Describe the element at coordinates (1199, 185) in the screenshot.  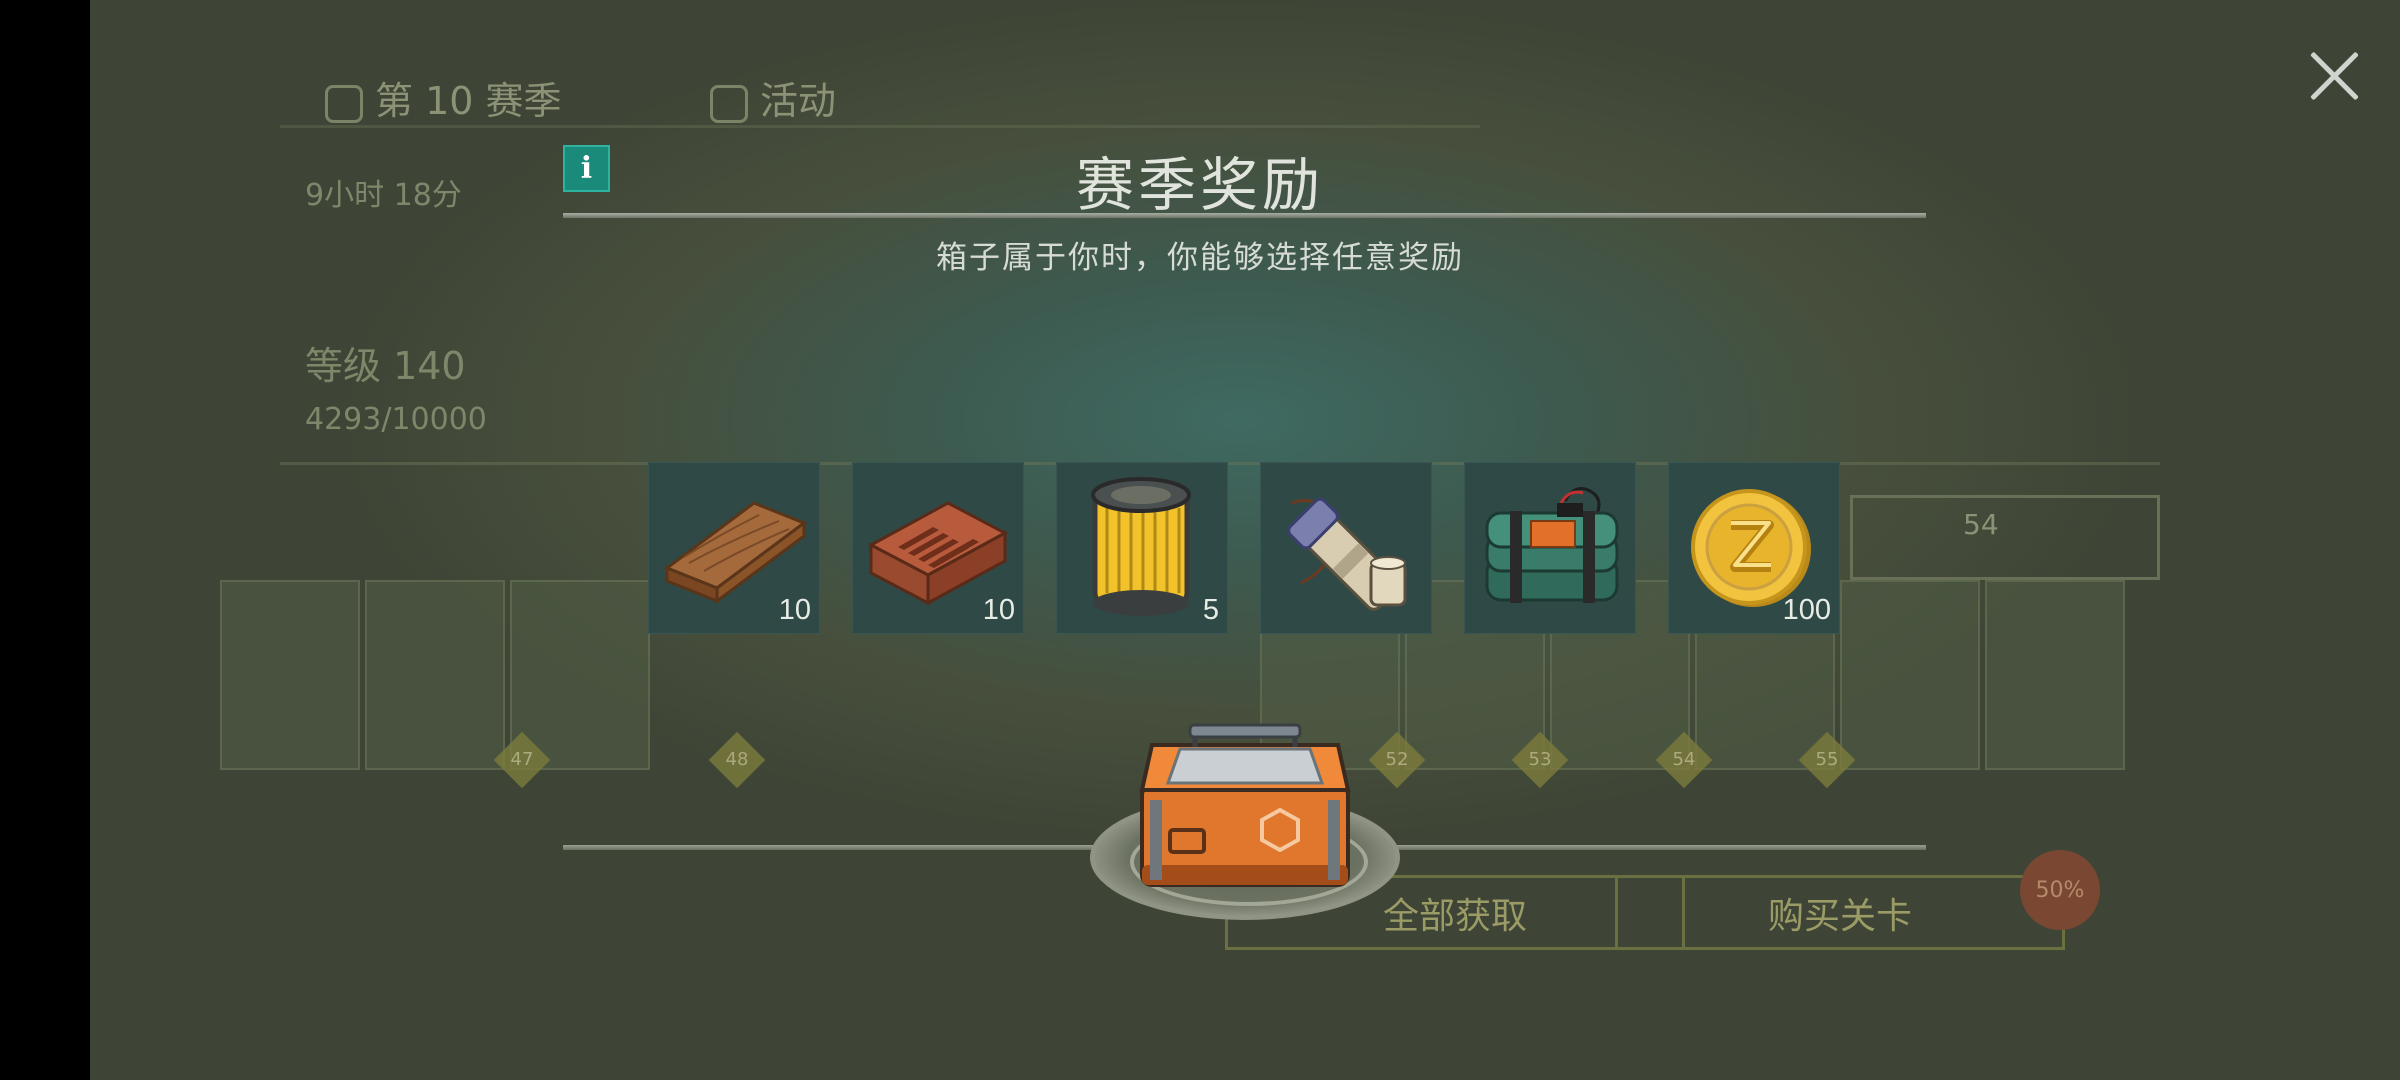
I see `modal-title: 赛季奖励` at that location.